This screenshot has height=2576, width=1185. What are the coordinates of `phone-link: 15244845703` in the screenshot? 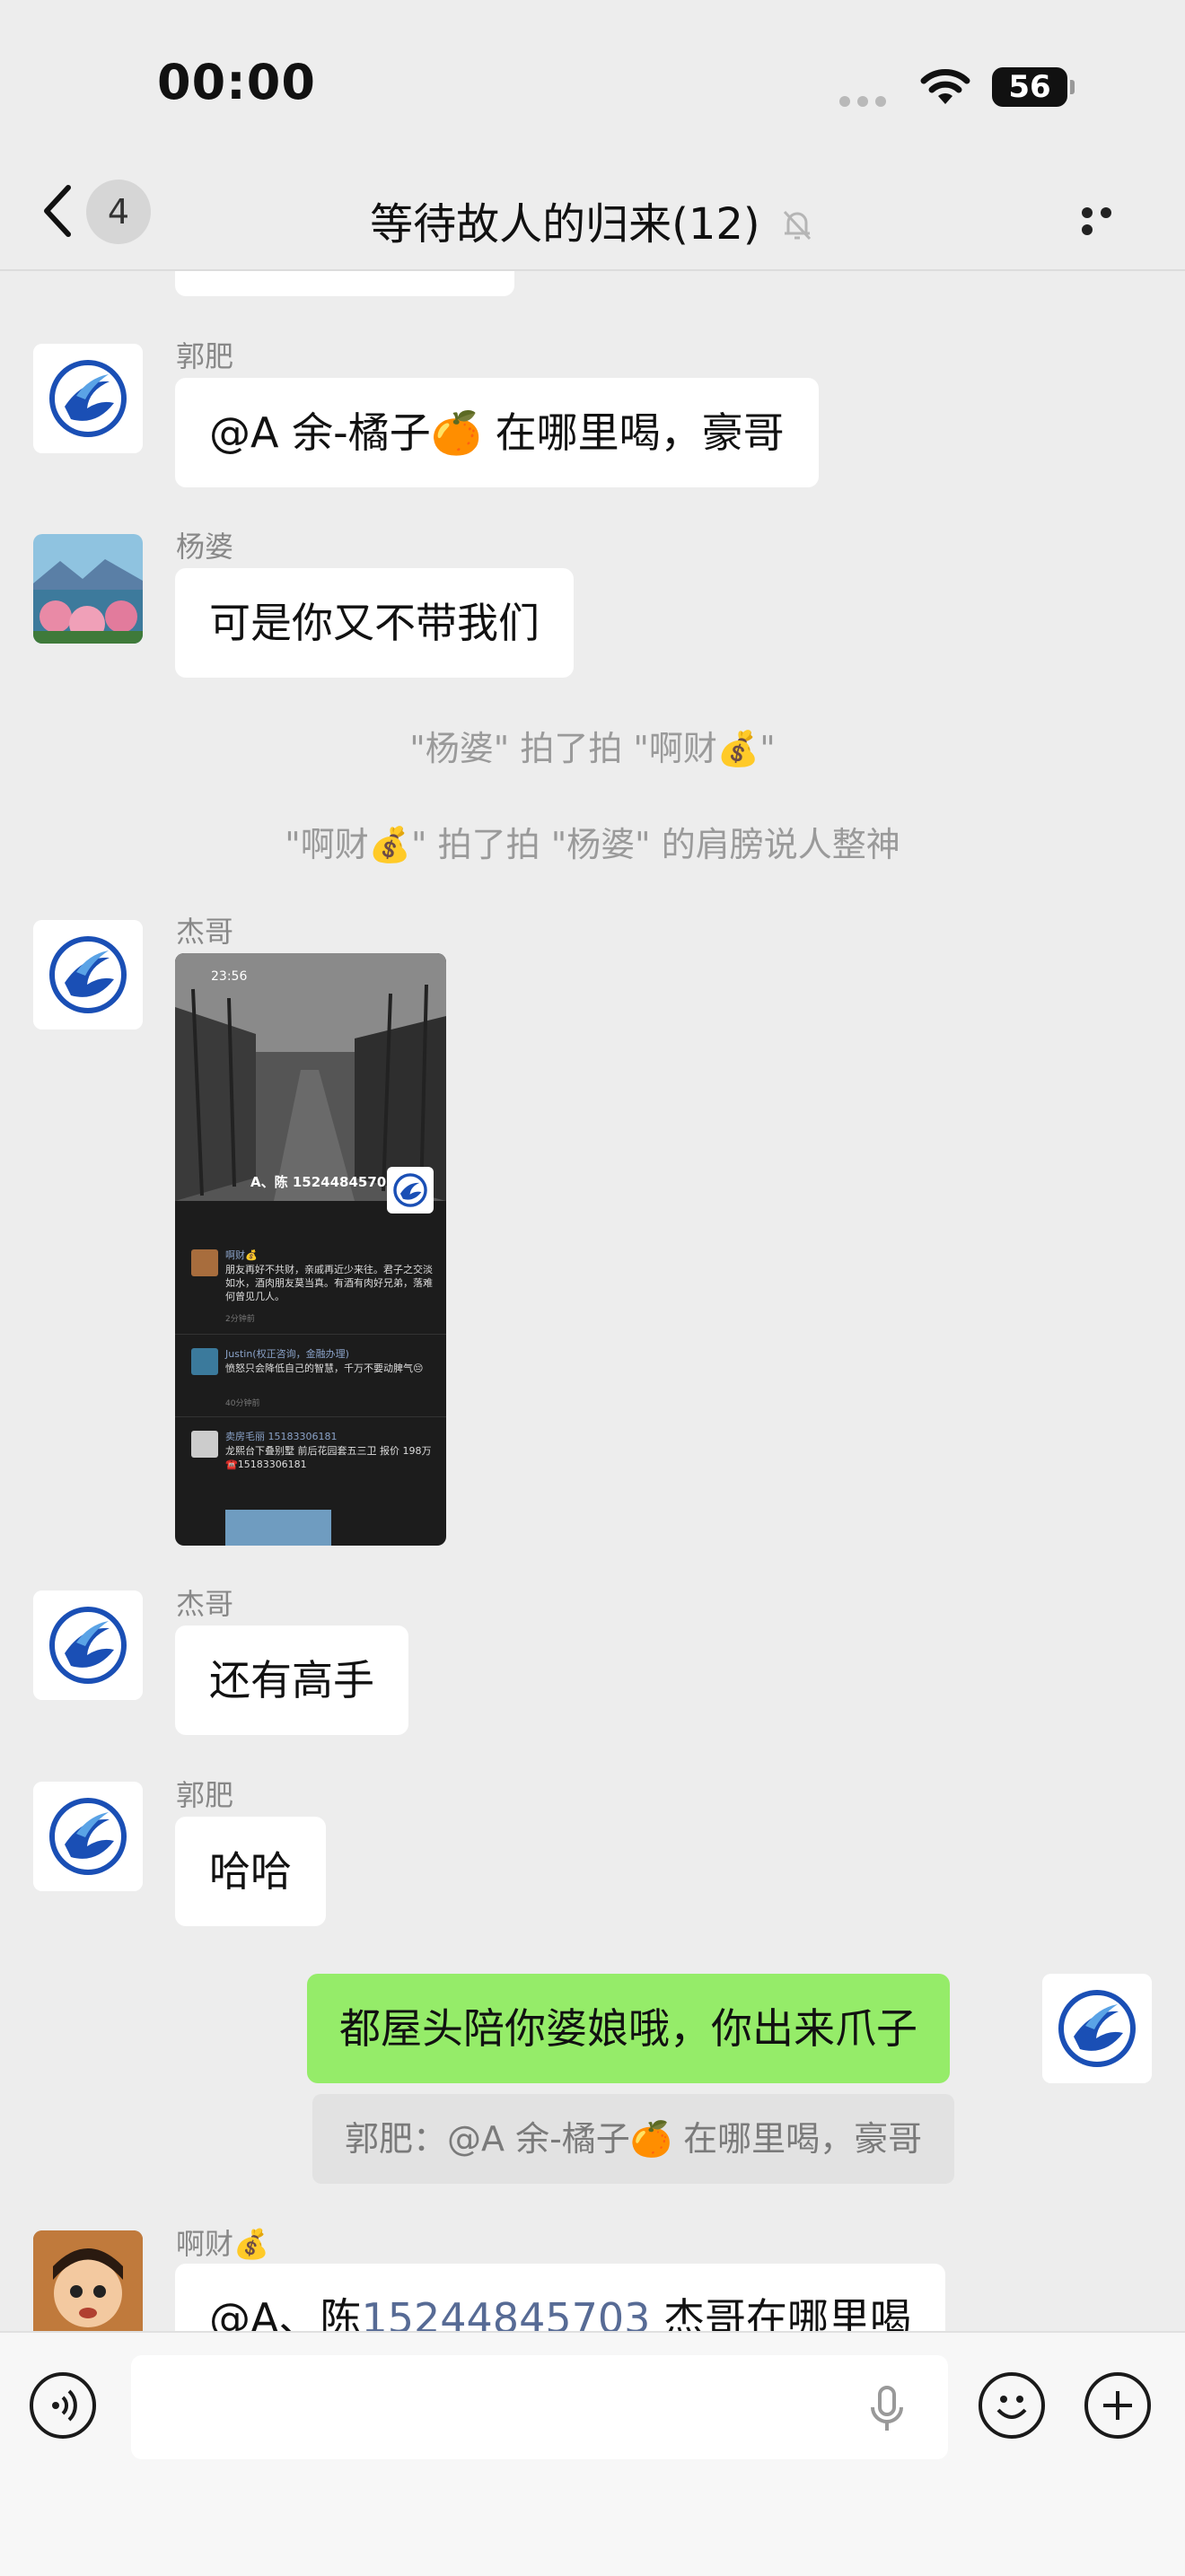 It's located at (505, 2312).